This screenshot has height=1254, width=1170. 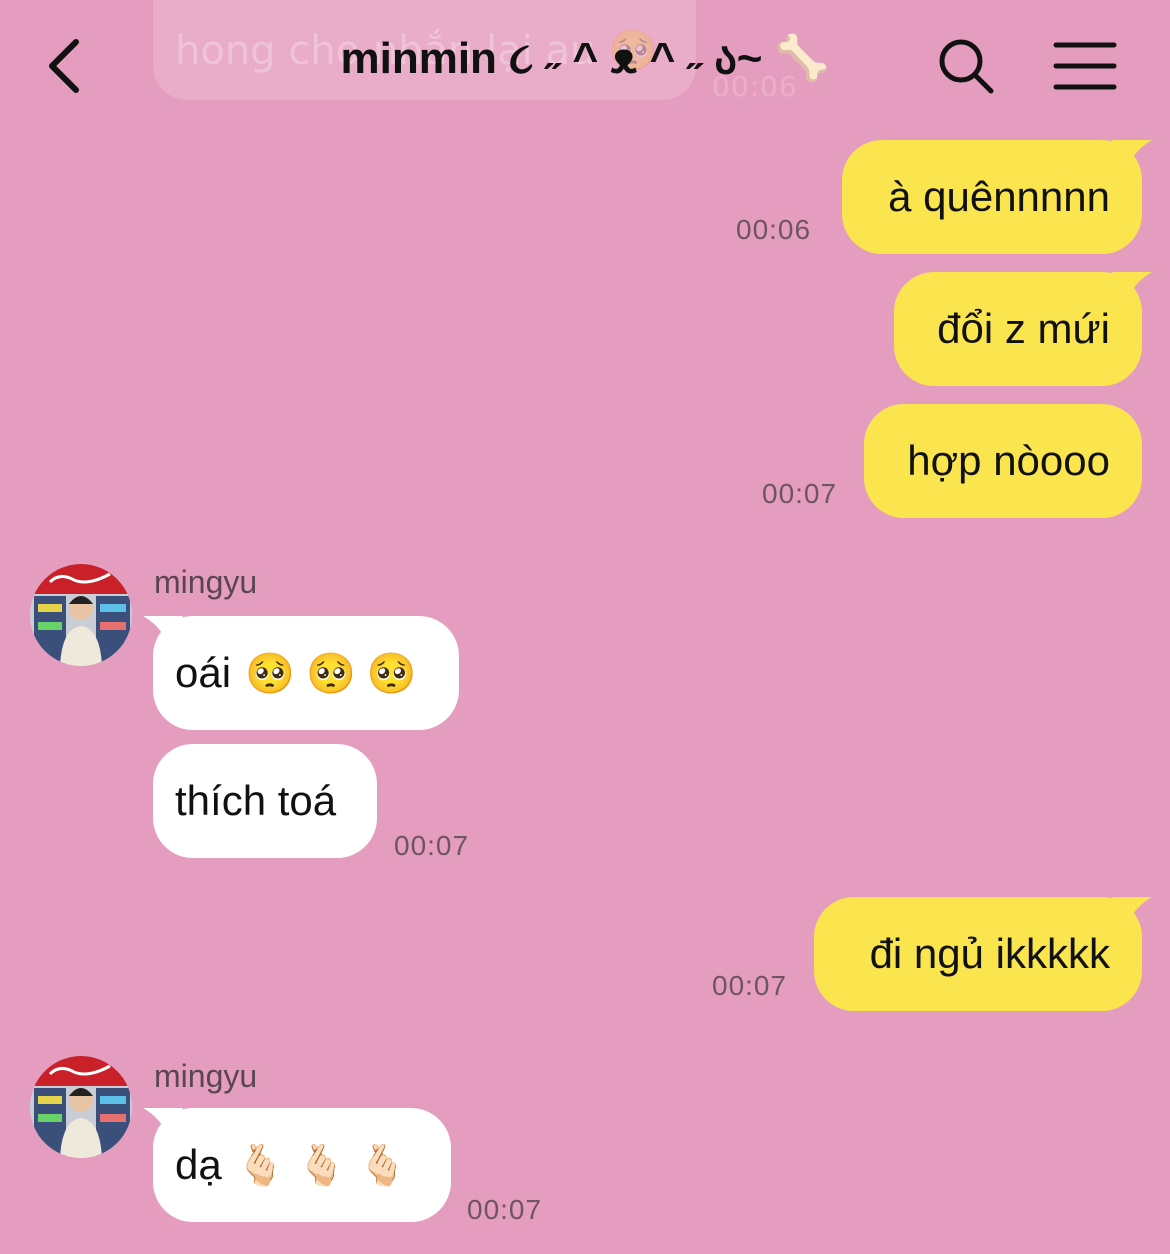 I want to click on search-button, so click(x=966, y=66).